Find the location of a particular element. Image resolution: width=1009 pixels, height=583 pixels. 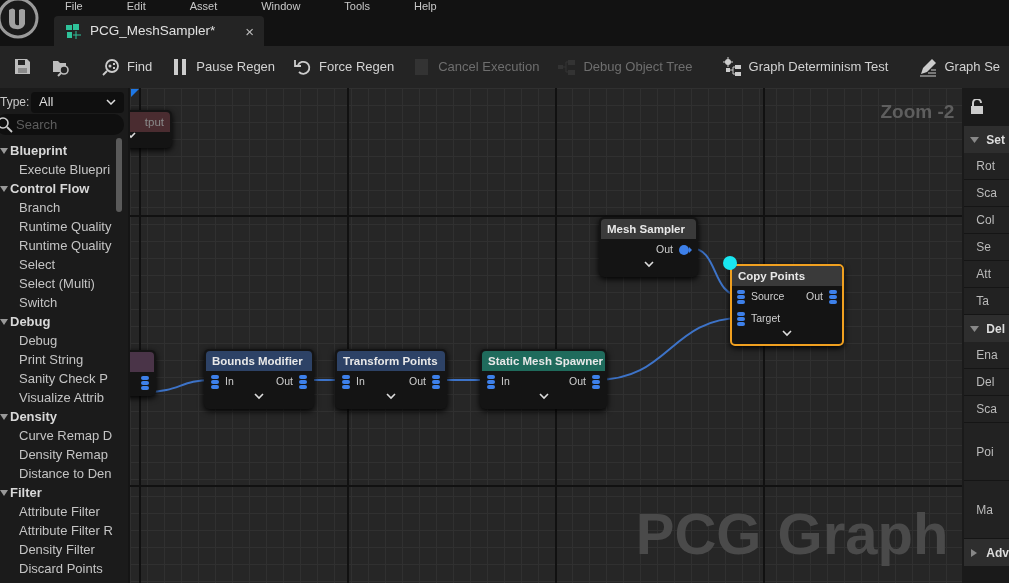

corner-marker-icon is located at coordinates (135, 93).